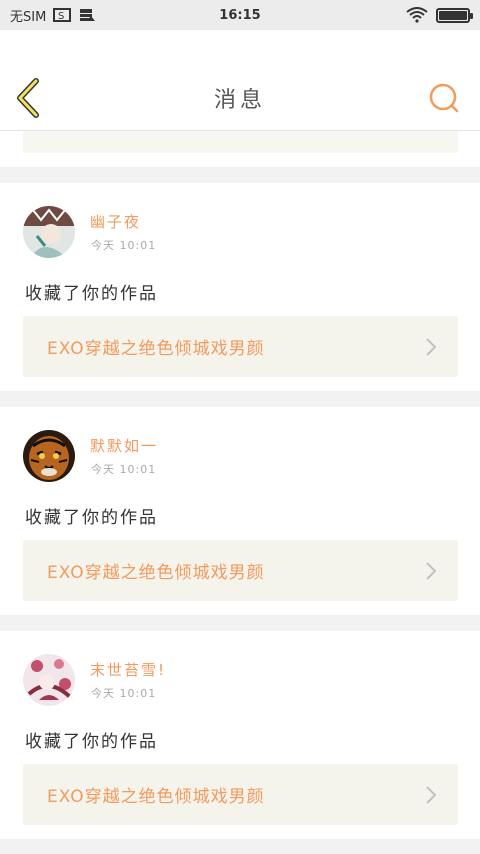 The width and height of the screenshot is (480, 854). Describe the element at coordinates (88, 15) in the screenshot. I see `data-icon` at that location.